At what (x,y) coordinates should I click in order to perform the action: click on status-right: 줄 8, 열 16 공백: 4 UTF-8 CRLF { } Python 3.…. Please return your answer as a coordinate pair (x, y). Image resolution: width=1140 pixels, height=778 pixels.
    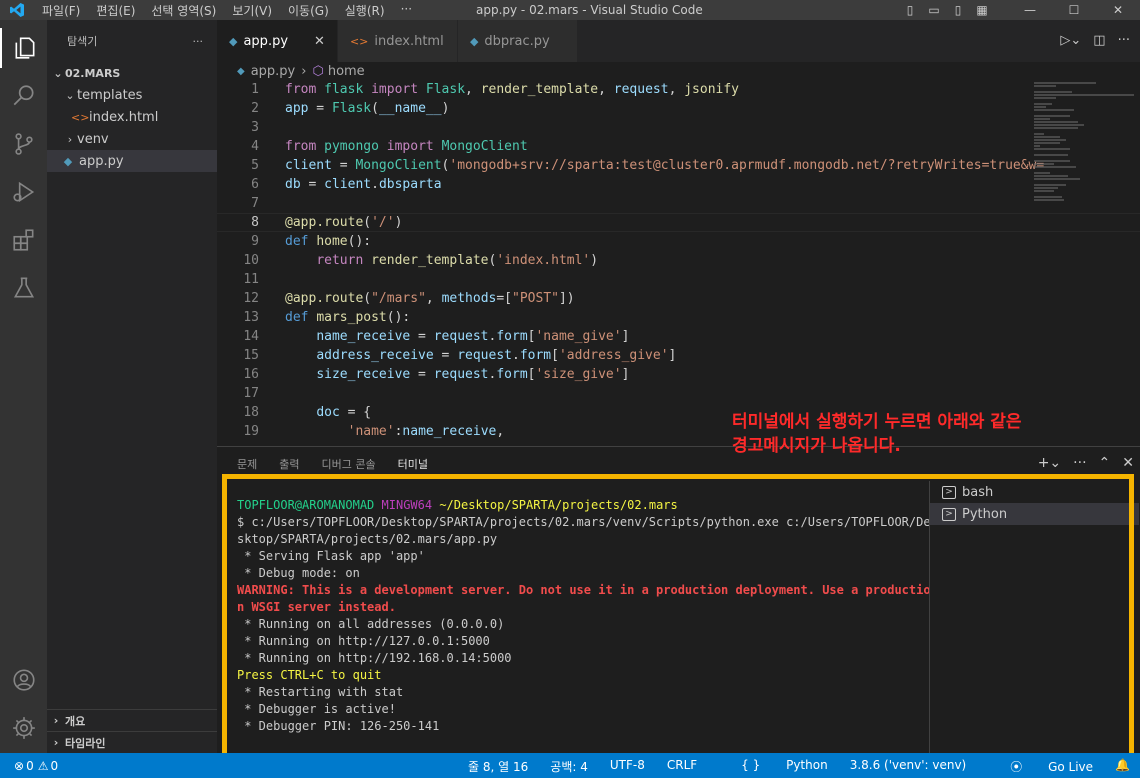
    Looking at the image, I should click on (788, 766).